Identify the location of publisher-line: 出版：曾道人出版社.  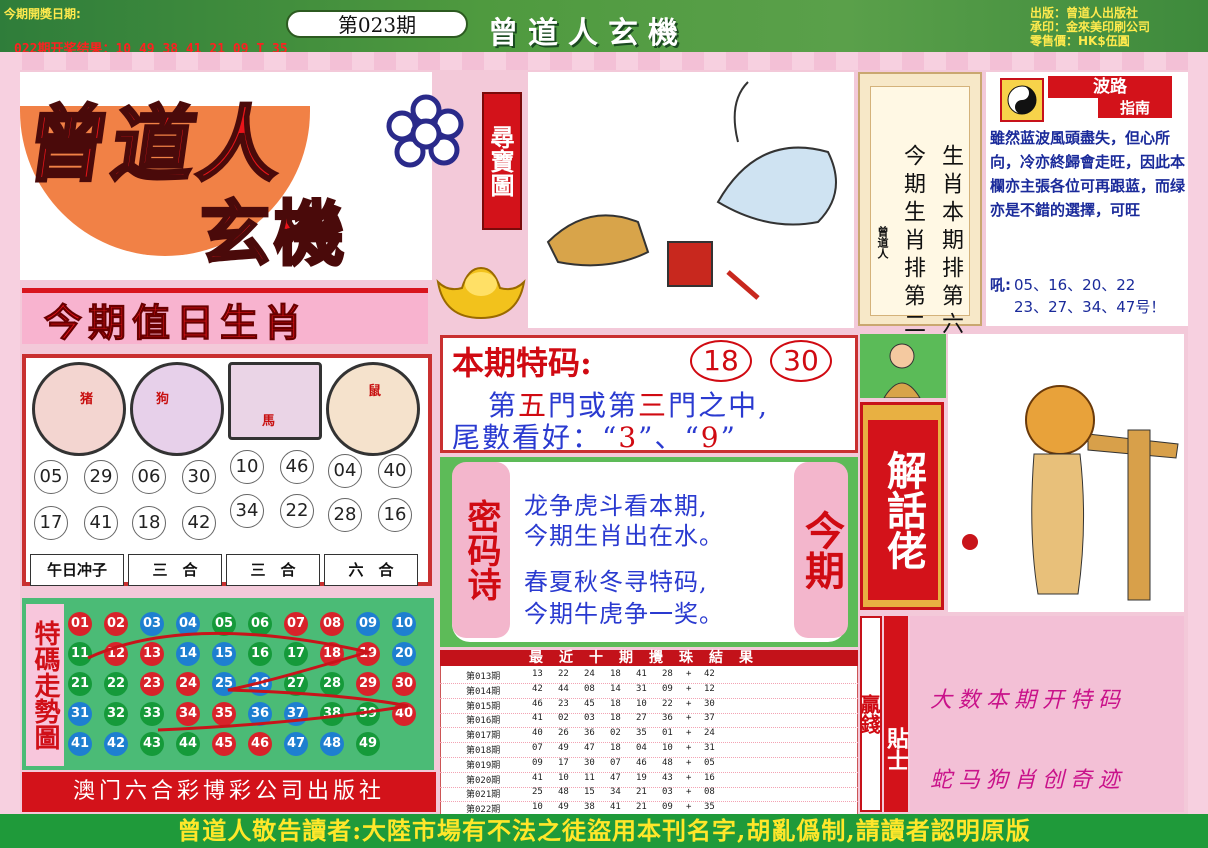
(1084, 13).